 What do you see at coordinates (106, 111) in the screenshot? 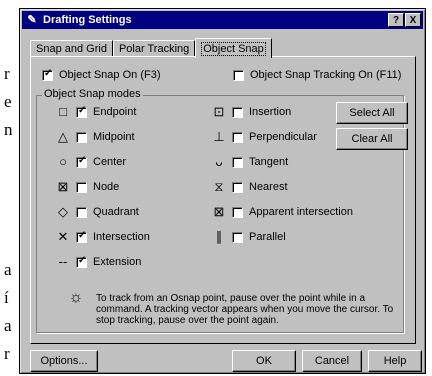
I see `endpoint-checkbox: Endpoint` at bounding box center [106, 111].